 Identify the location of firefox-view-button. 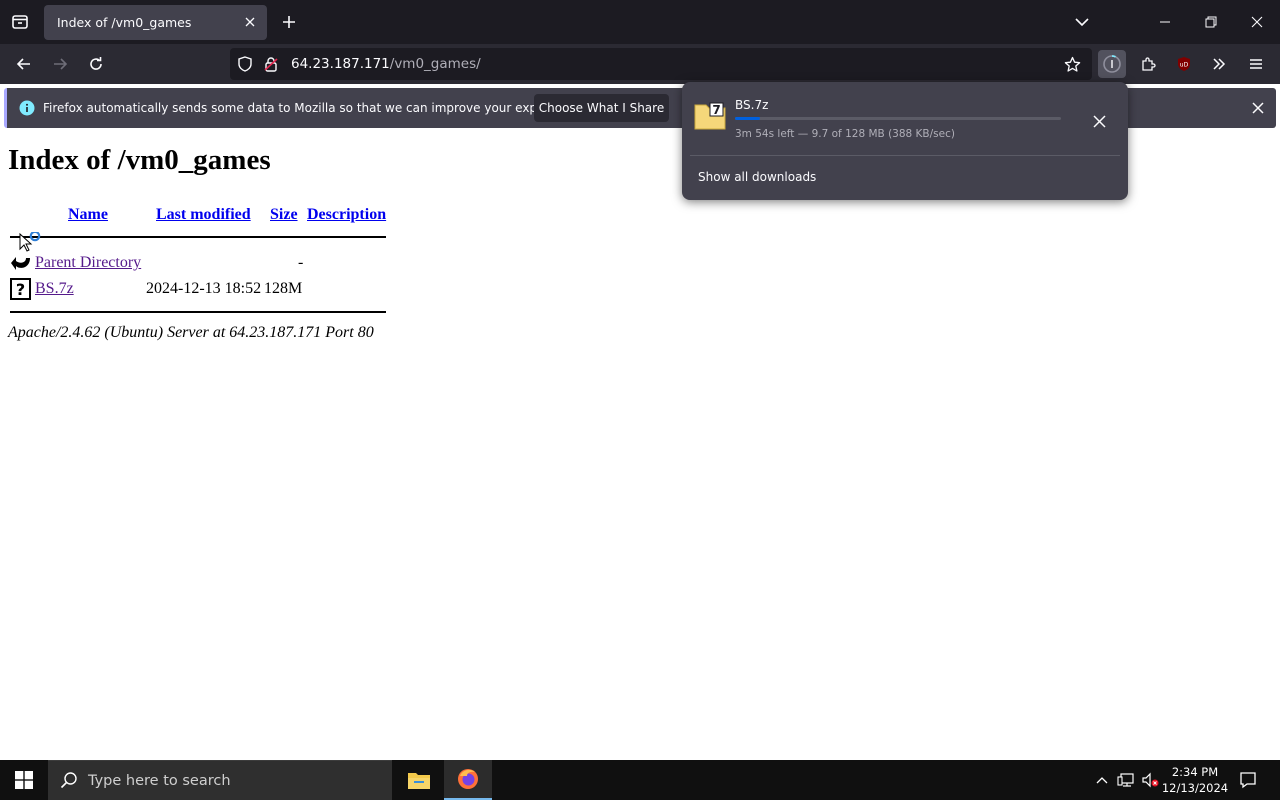
(20, 22).